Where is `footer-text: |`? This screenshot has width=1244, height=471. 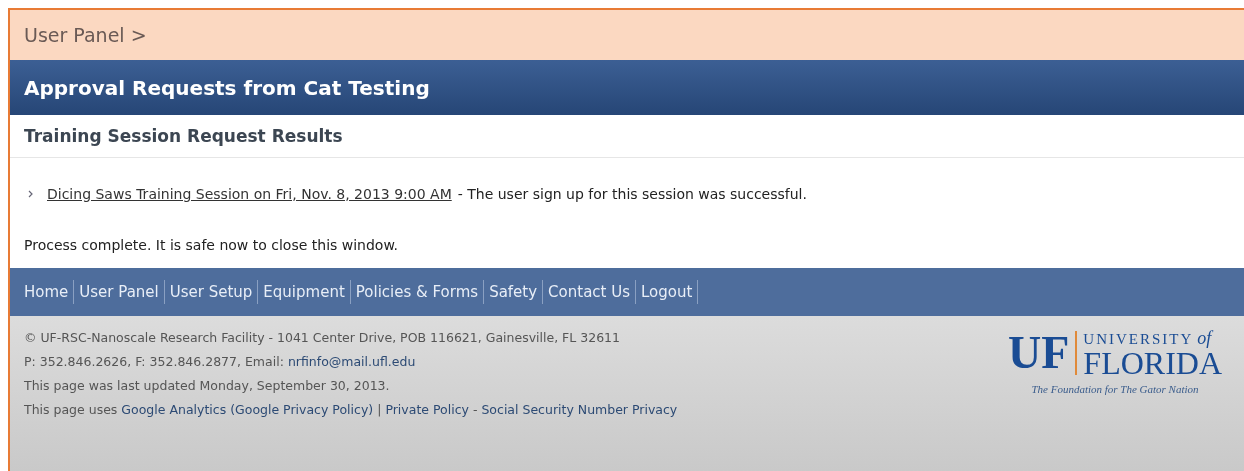 footer-text: | is located at coordinates (379, 410).